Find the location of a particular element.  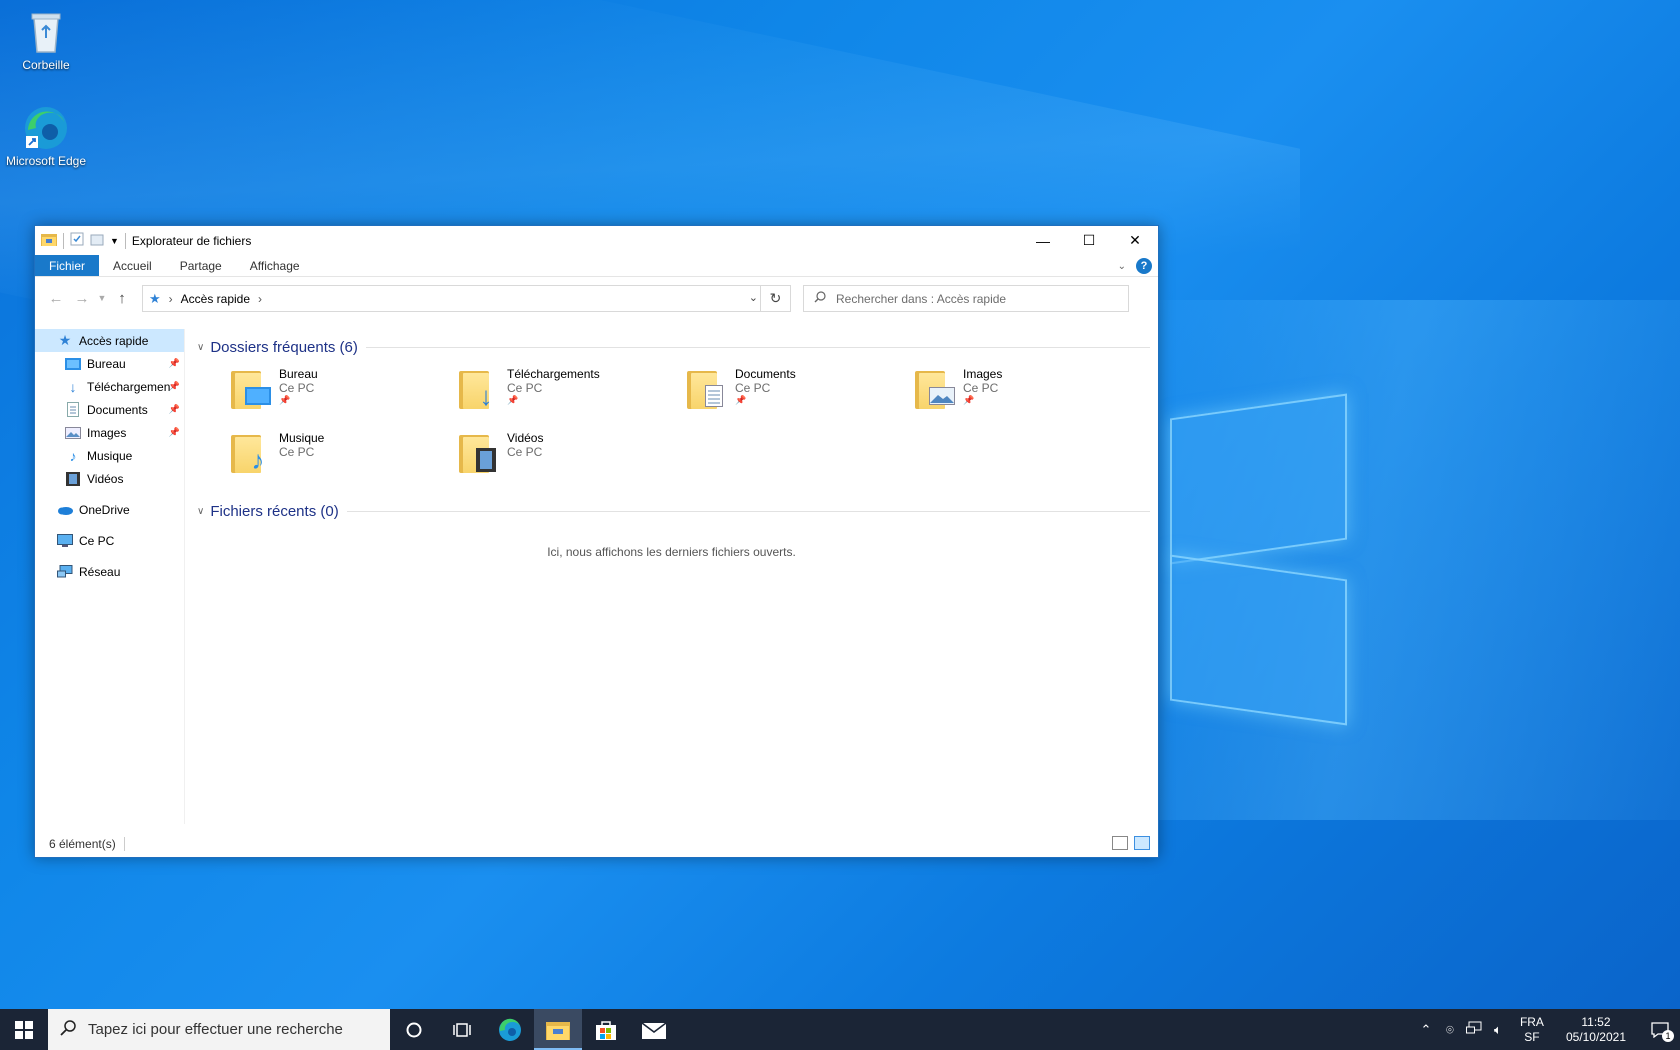

folder-tile-musique: ♪ Musique Ce PC is located at coordinates (345, 455).